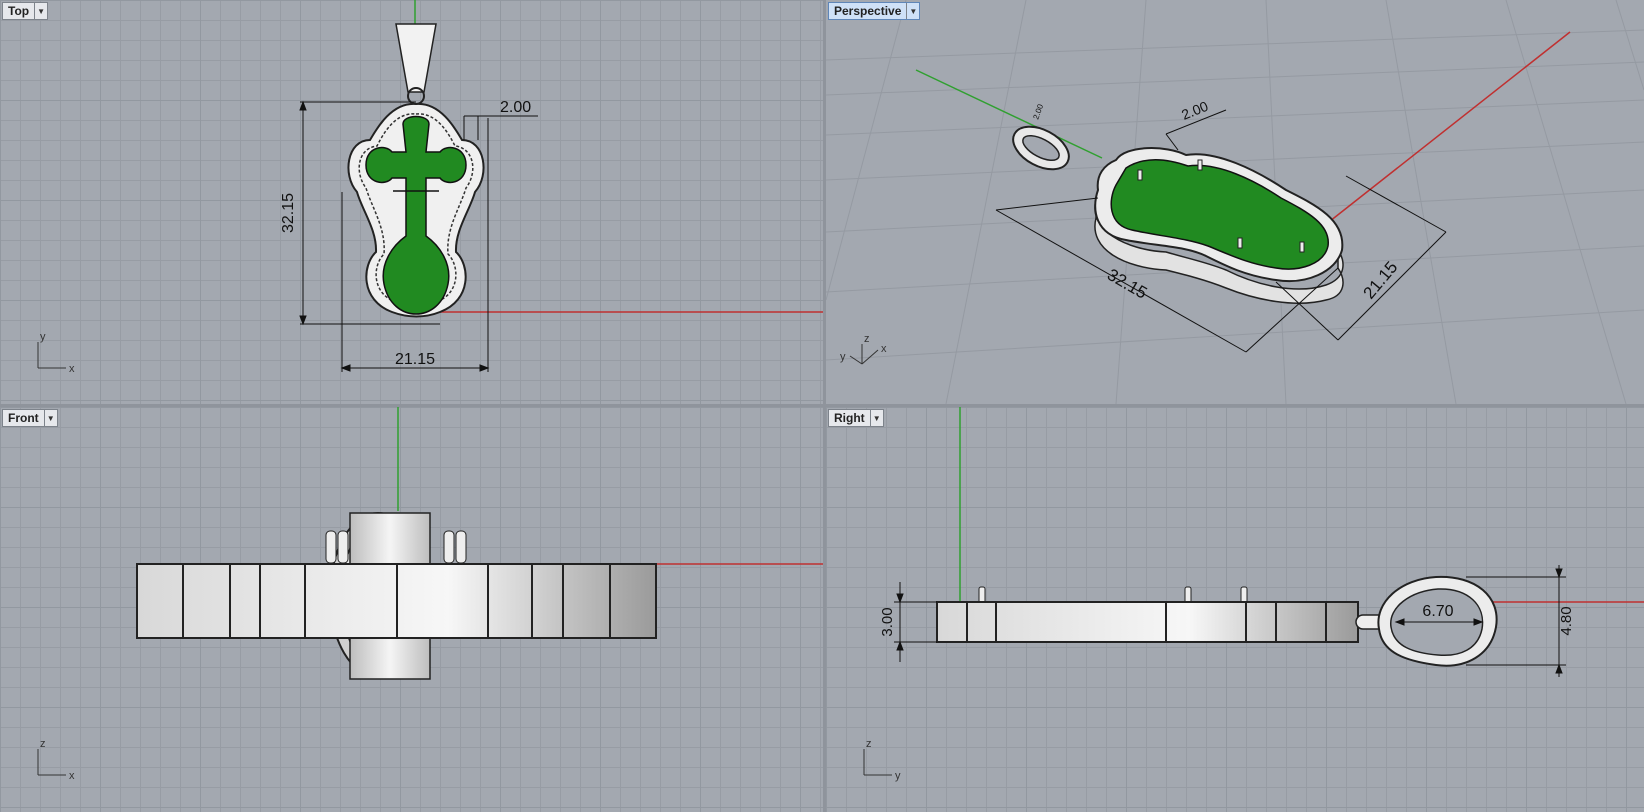 This screenshot has height=812, width=1644. Describe the element at coordinates (288, 213) in the screenshot. I see `dim-height-label: 32.15` at that location.